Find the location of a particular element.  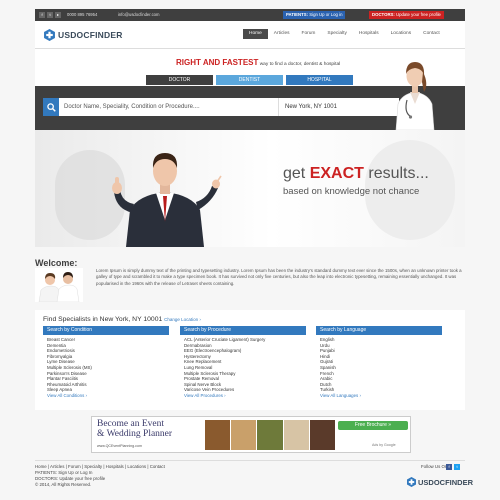

doctors-label: DOCTORS: is located at coordinates (383, 14).